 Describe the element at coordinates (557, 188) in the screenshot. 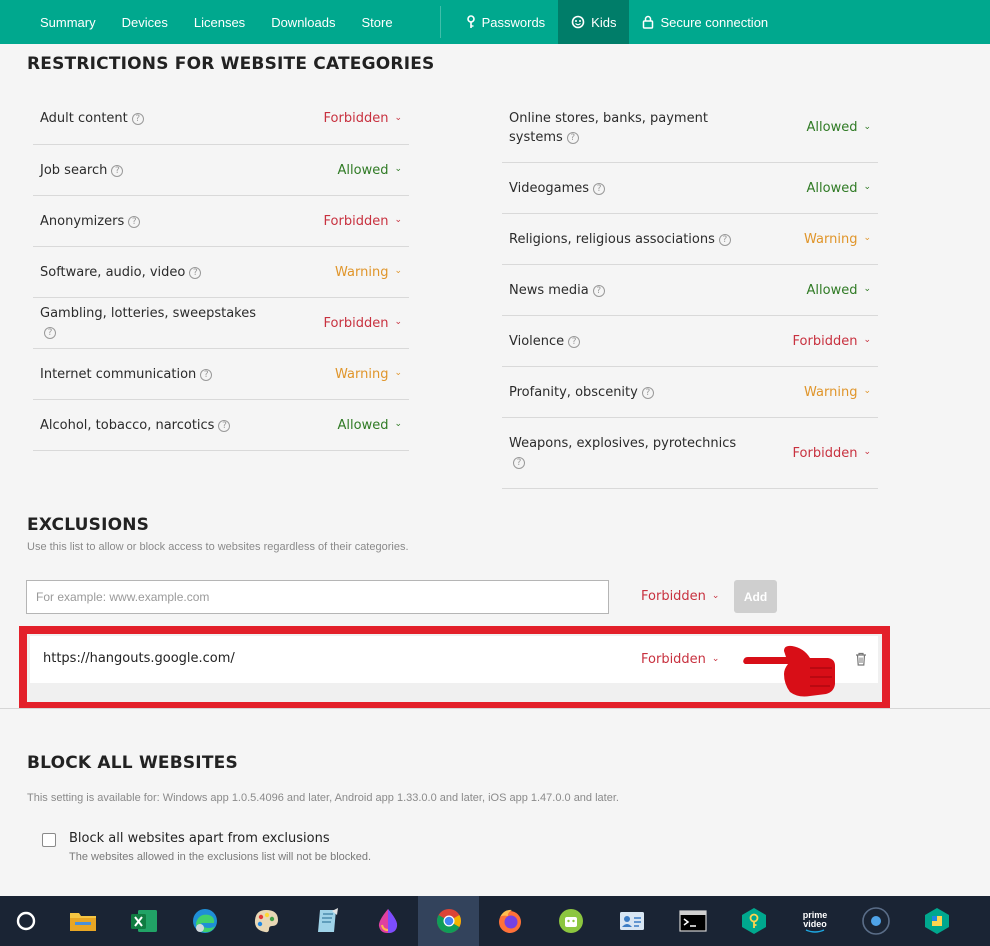

I see `category-label: Videogames?` at that location.